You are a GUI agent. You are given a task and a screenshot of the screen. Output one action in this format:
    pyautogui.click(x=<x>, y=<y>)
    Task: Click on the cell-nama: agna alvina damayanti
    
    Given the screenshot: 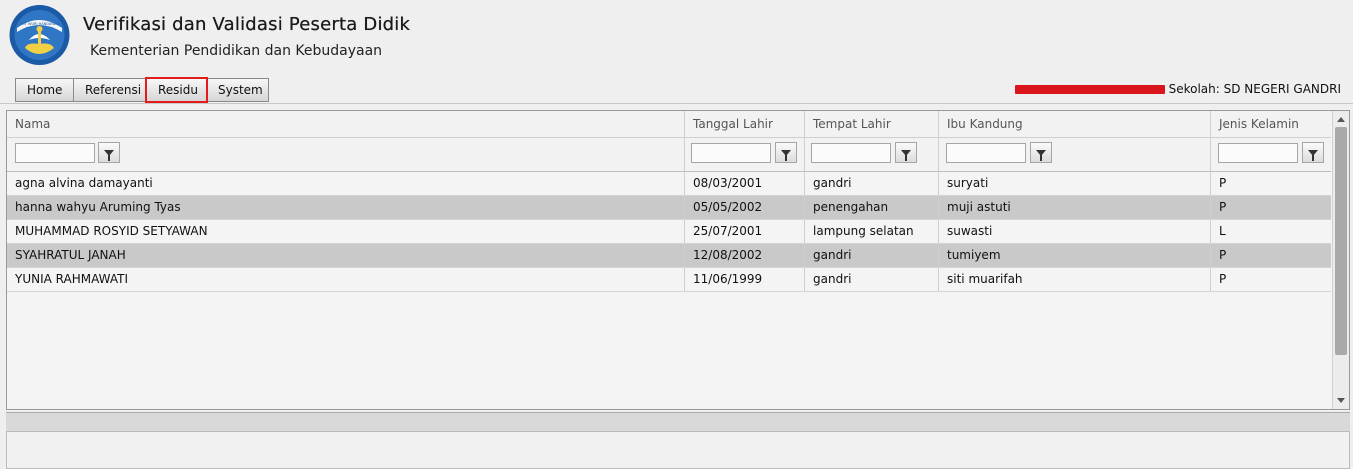 What is the action you would take?
    pyautogui.click(x=346, y=183)
    